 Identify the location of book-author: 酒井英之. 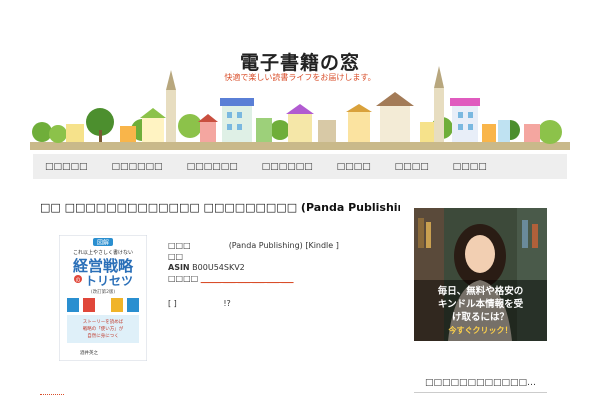
(89, 352).